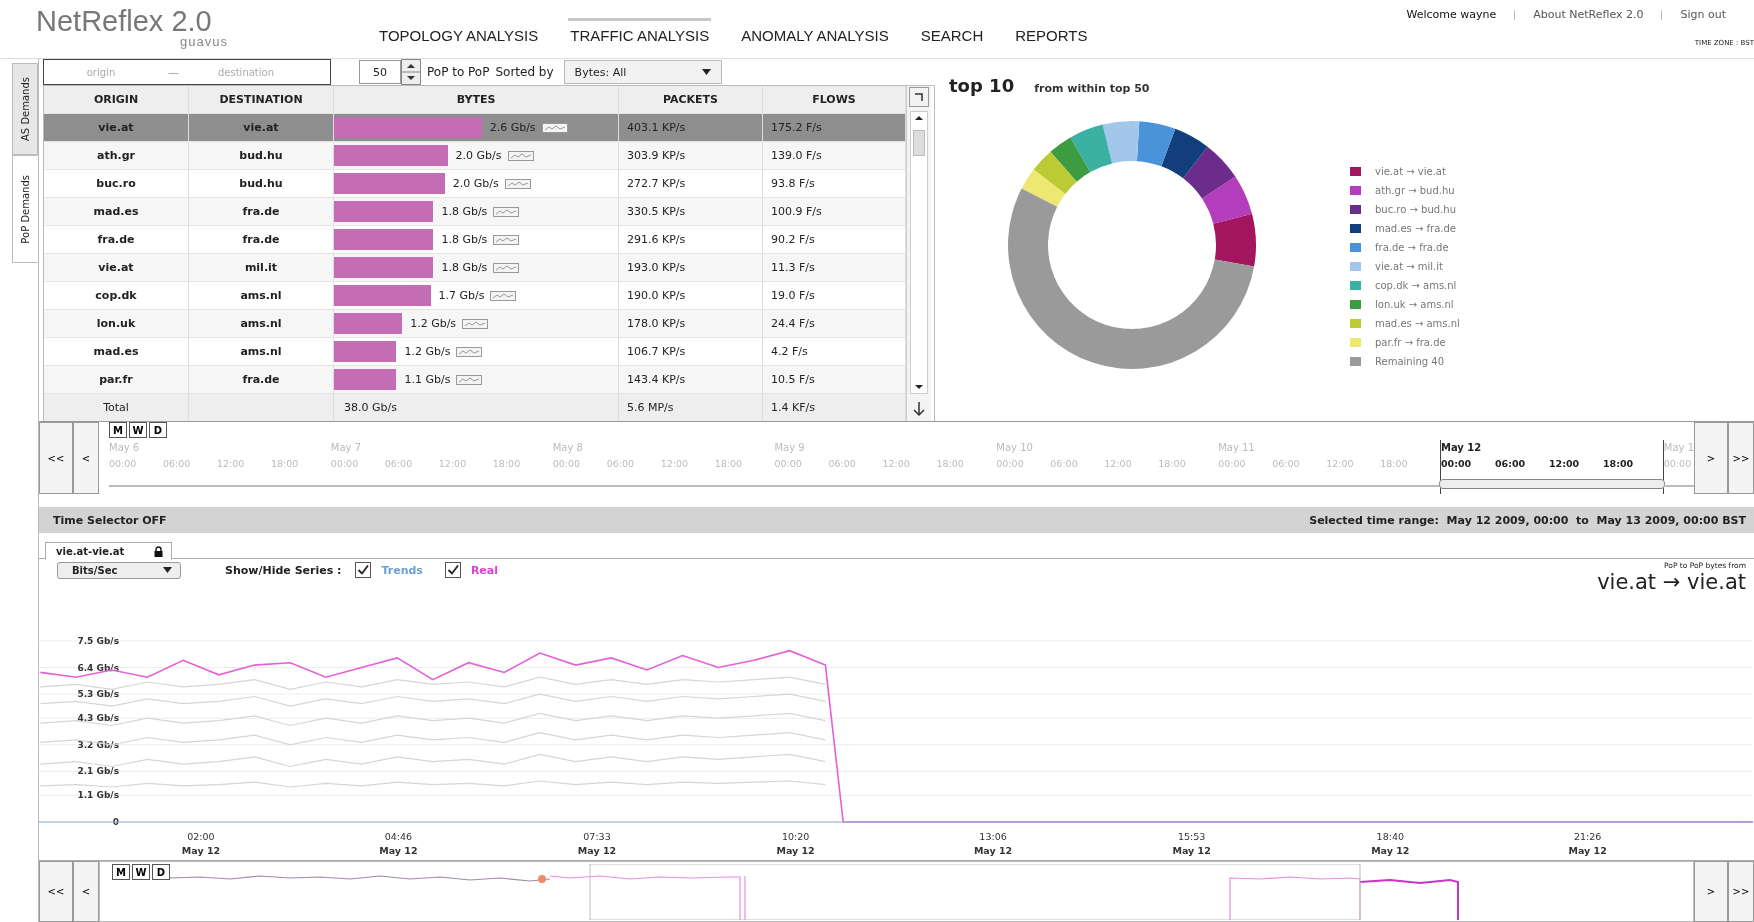 The height and width of the screenshot is (922, 1754). What do you see at coordinates (919, 252) in the screenshot?
I see `table-scrollbar` at bounding box center [919, 252].